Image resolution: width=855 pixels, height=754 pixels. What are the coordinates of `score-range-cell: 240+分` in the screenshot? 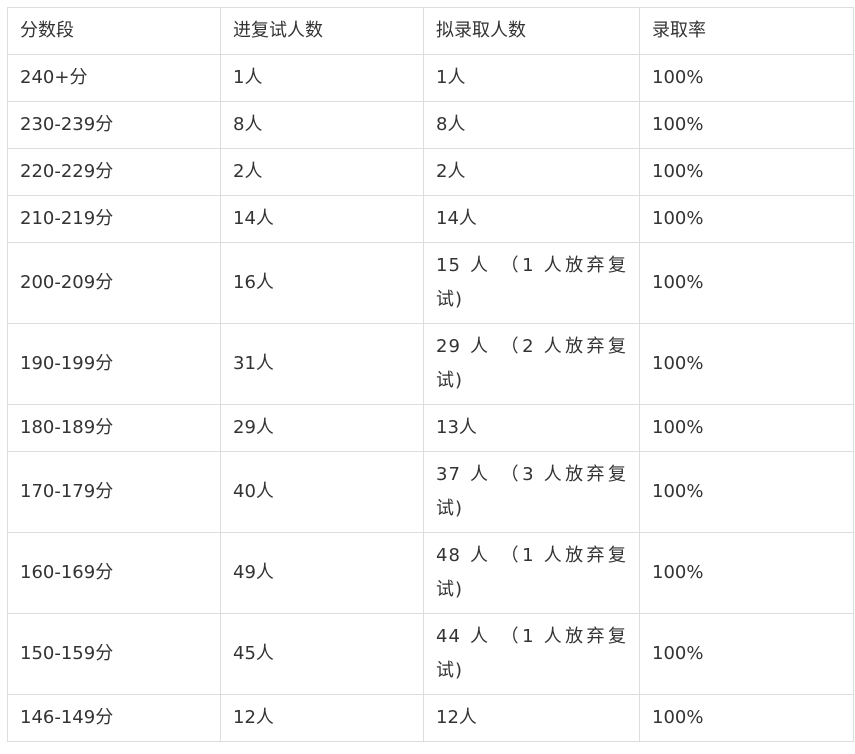 It's located at (114, 78).